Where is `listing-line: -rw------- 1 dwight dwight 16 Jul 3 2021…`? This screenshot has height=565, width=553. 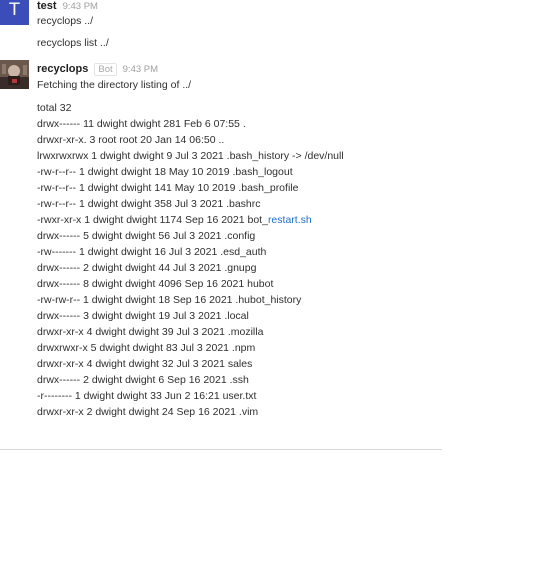
listing-line: -rw------- 1 dwight dwight 16 Jul 3 2021… is located at coordinates (152, 252).